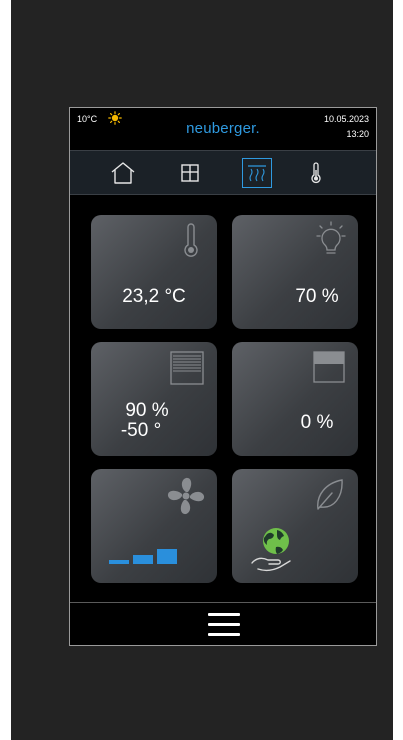 The width and height of the screenshot is (403, 740). What do you see at coordinates (295, 272) in the screenshot?
I see `light-tile: 70 %` at bounding box center [295, 272].